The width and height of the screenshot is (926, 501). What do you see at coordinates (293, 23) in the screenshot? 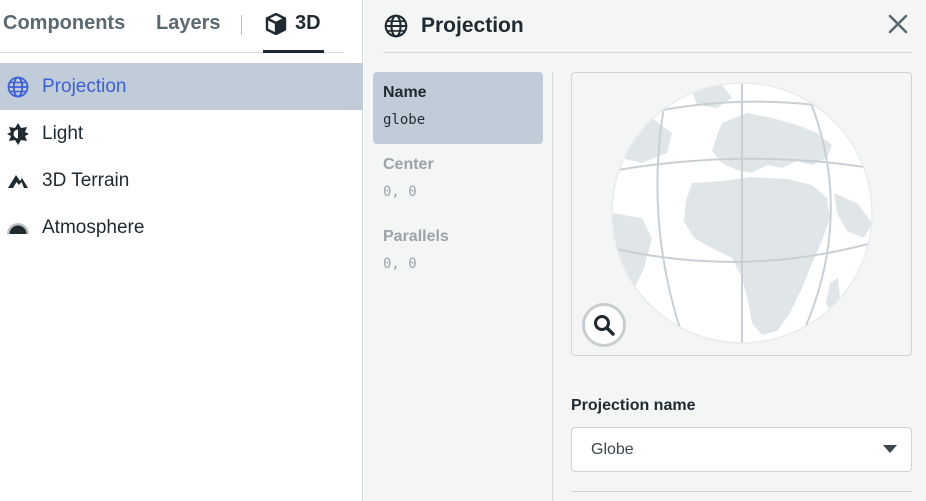
I see `tab-3d: 3D` at bounding box center [293, 23].